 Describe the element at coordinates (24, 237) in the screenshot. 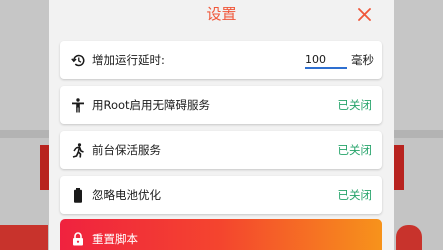

I see `background-thumbnail-left` at that location.